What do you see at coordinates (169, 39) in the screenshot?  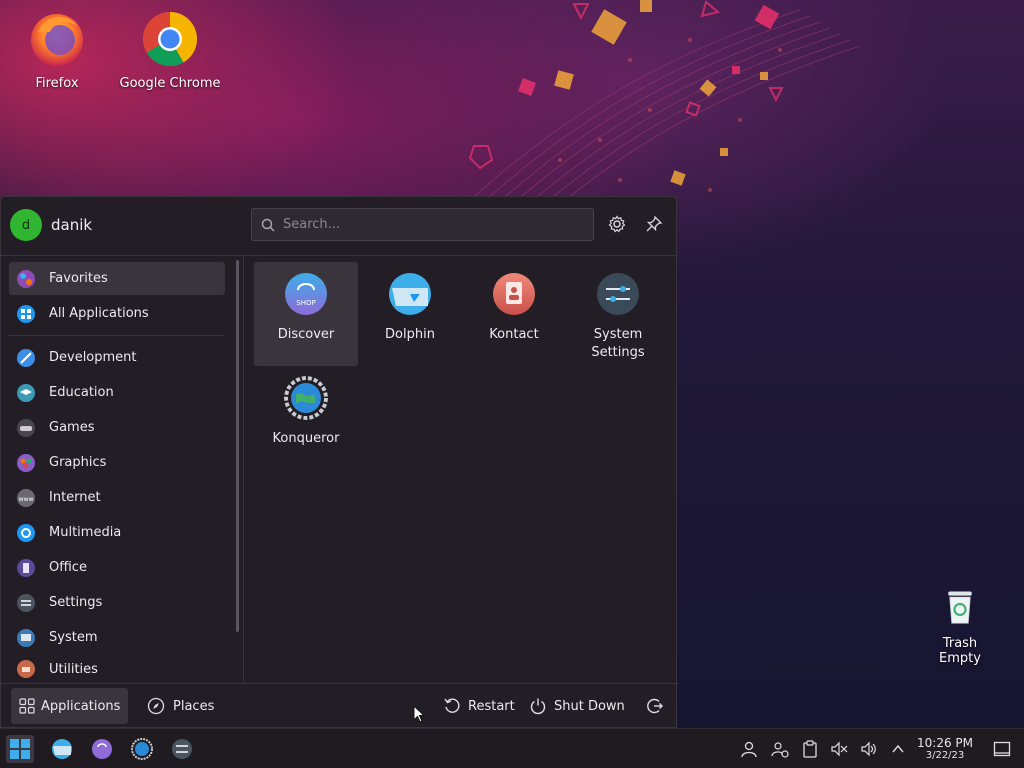 I see `chrome-icon` at bounding box center [169, 39].